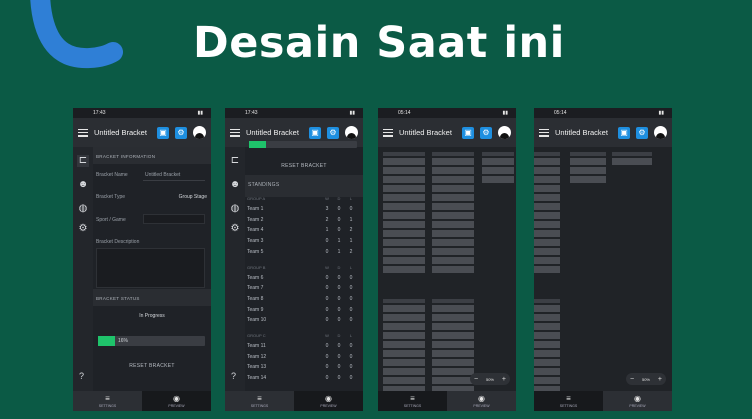  What do you see at coordinates (193, 197) in the screenshot?
I see `bracket-type-select: Group Stage` at bounding box center [193, 197].